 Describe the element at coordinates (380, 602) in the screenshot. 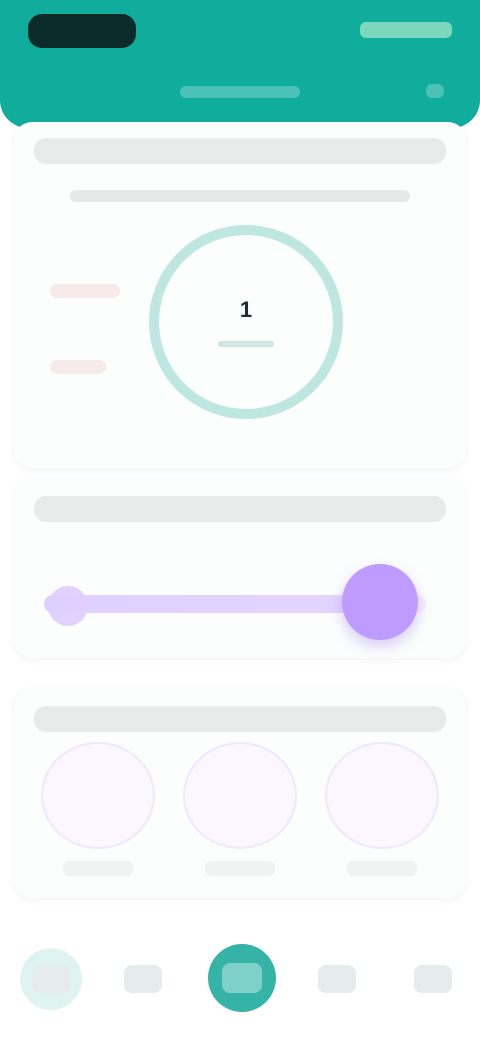

I see `slider-knob` at that location.